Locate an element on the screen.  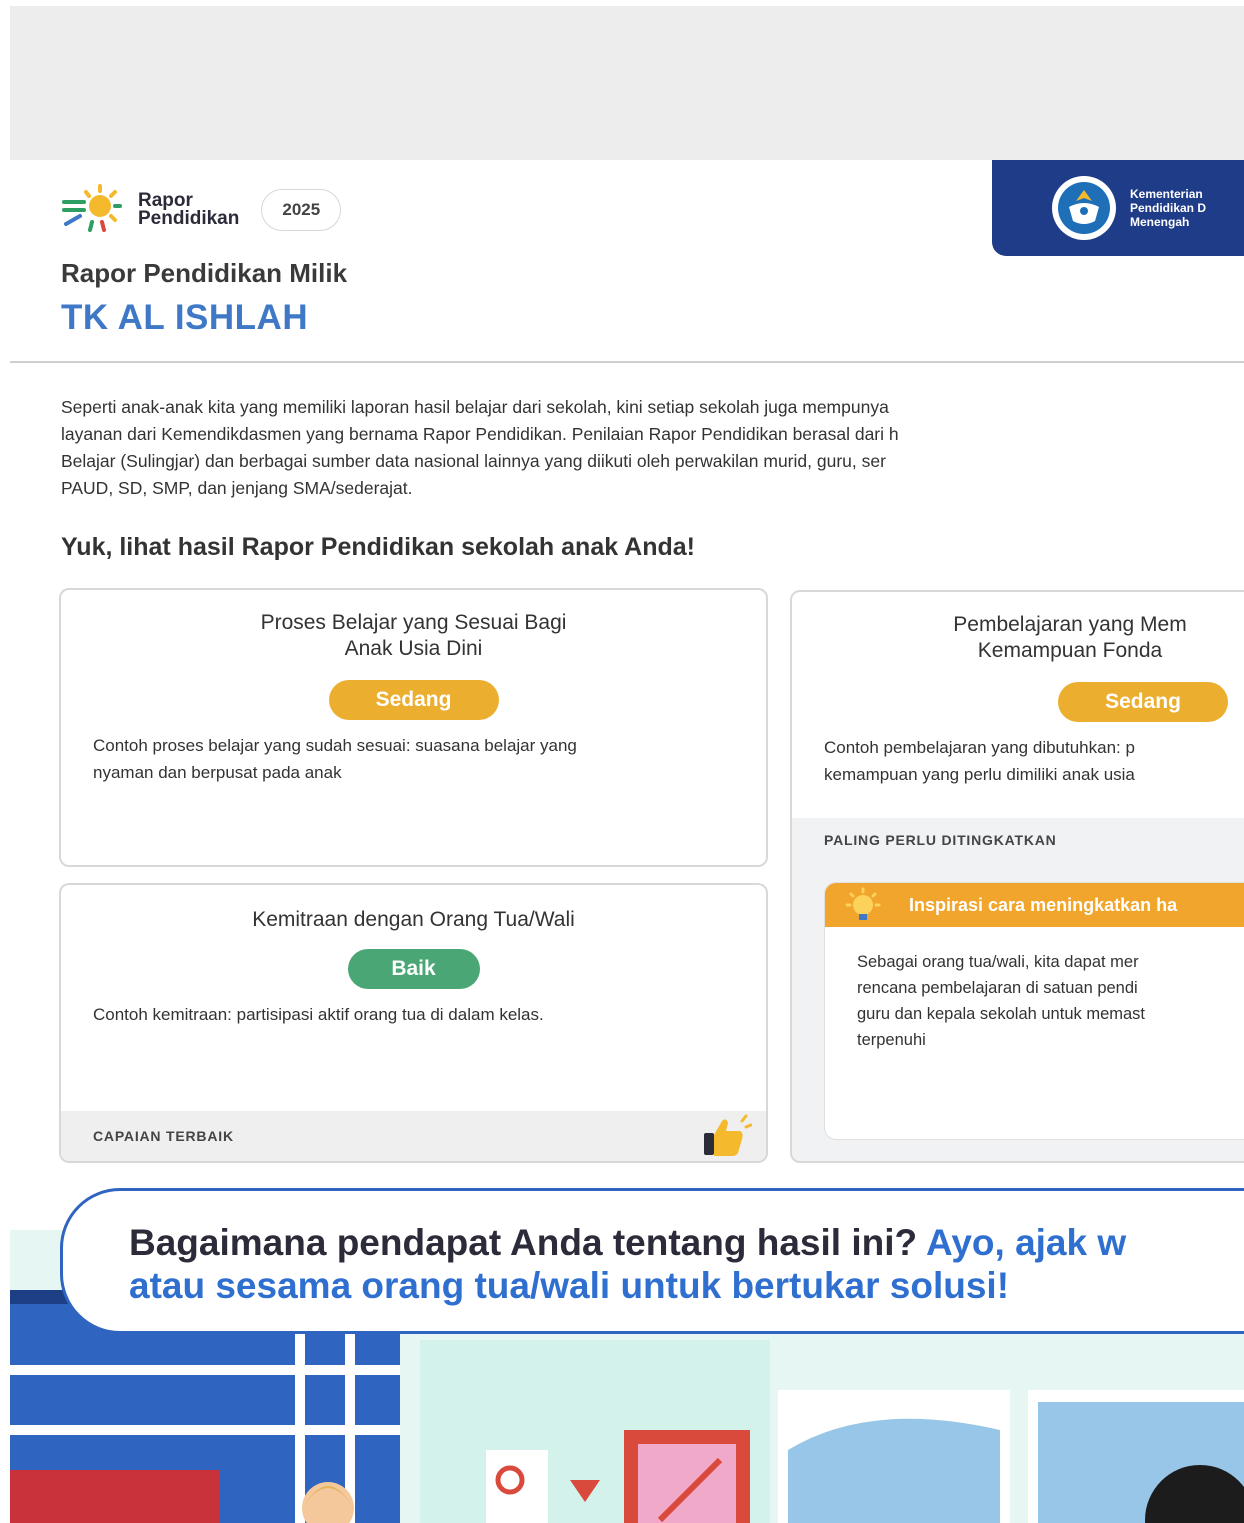
inspiration-line: terpenuhi is located at coordinates (891, 1040).